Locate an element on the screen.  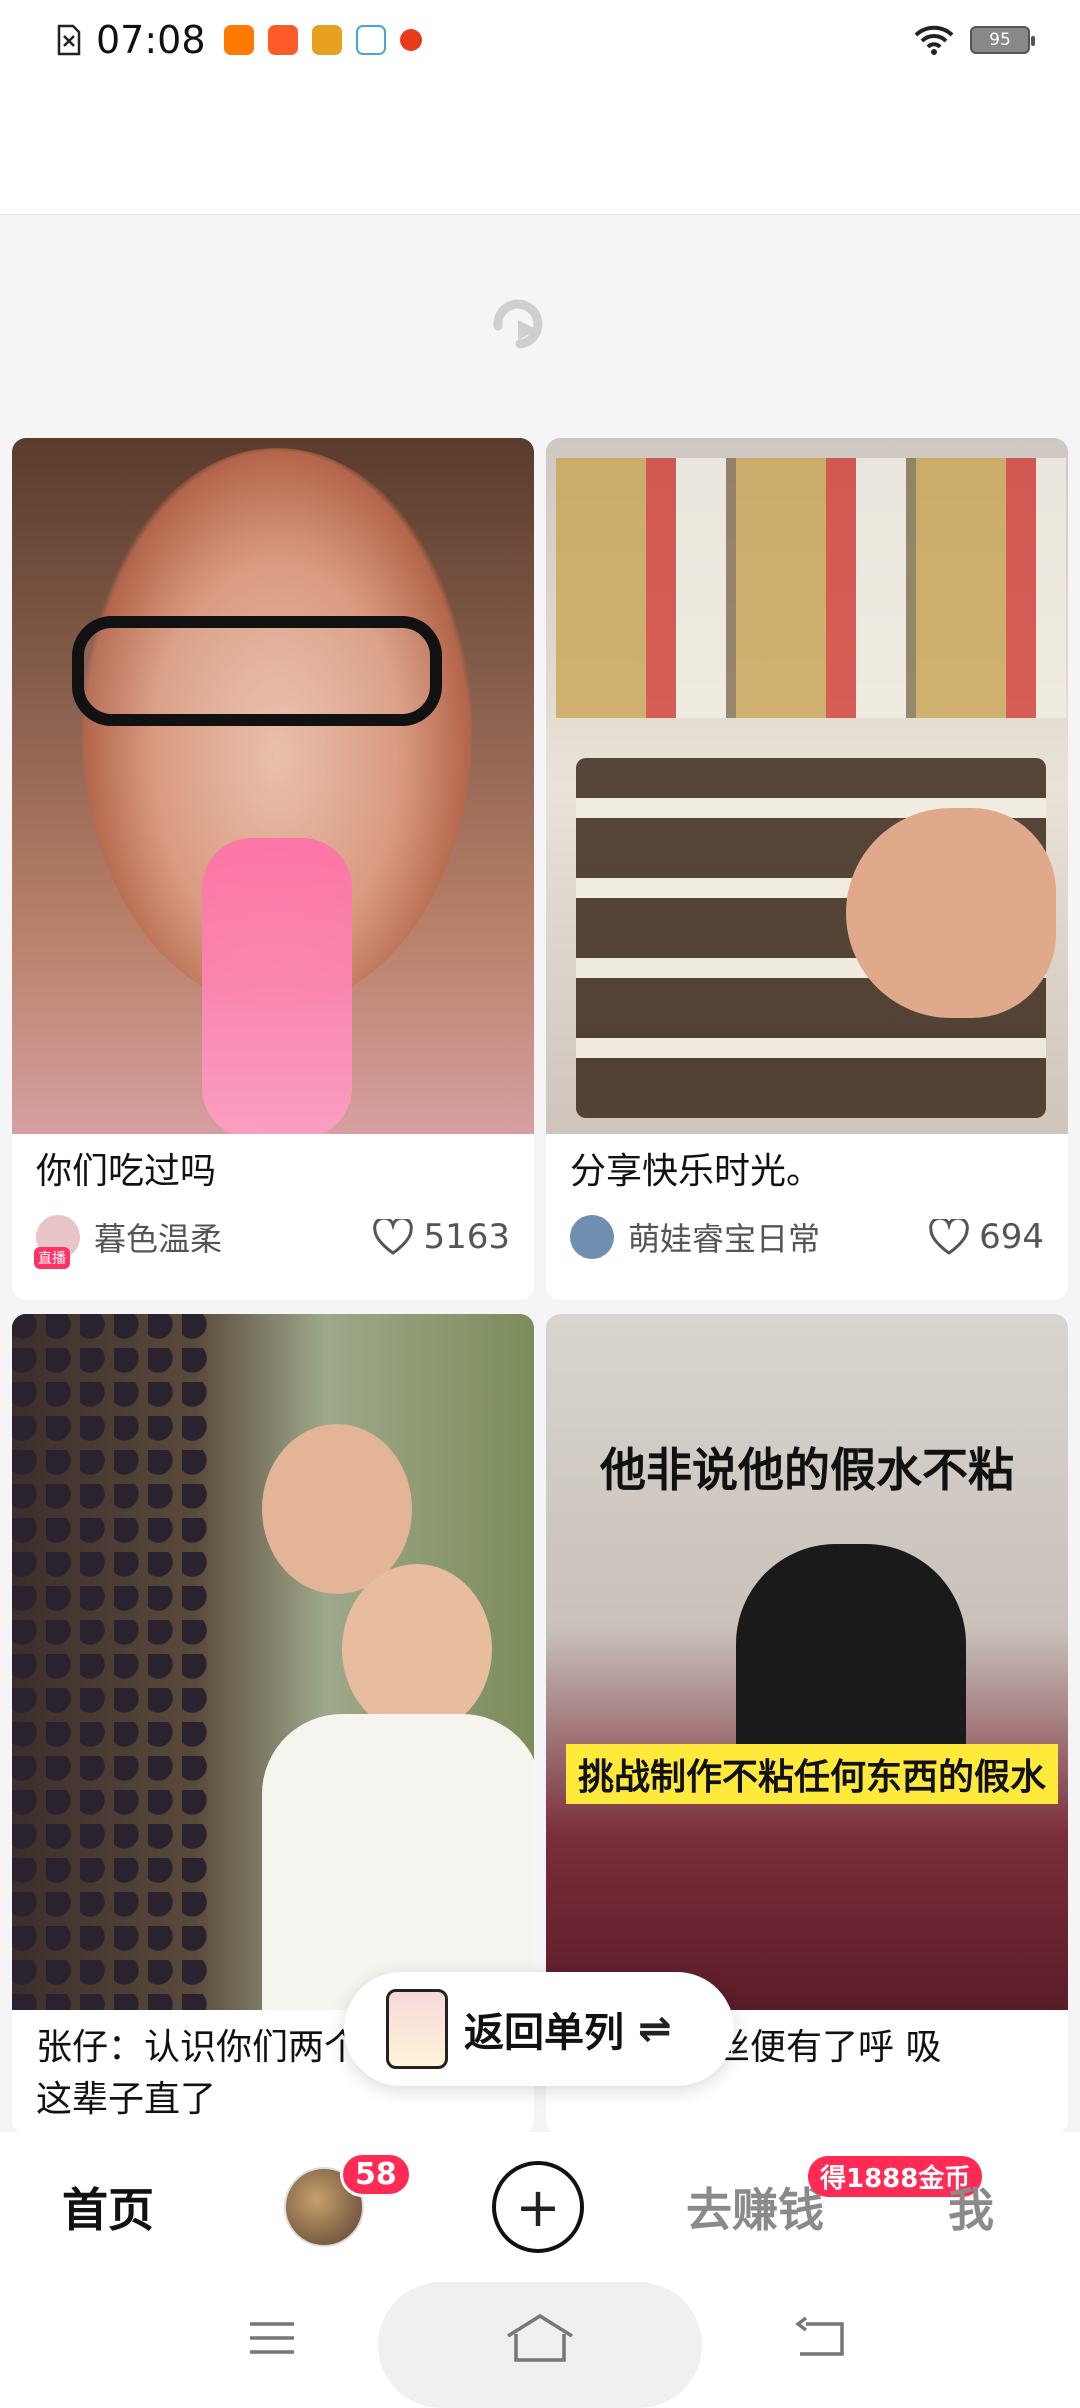
author-name: 暮色温柔 is located at coordinates (158, 1237).